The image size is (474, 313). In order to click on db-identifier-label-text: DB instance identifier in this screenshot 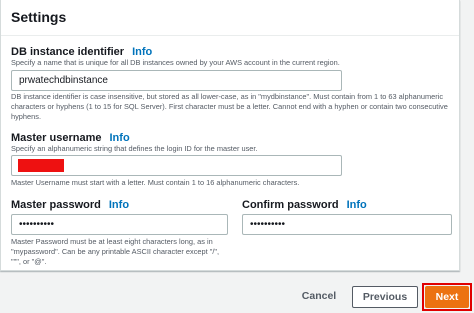, I will do `click(68, 52)`.